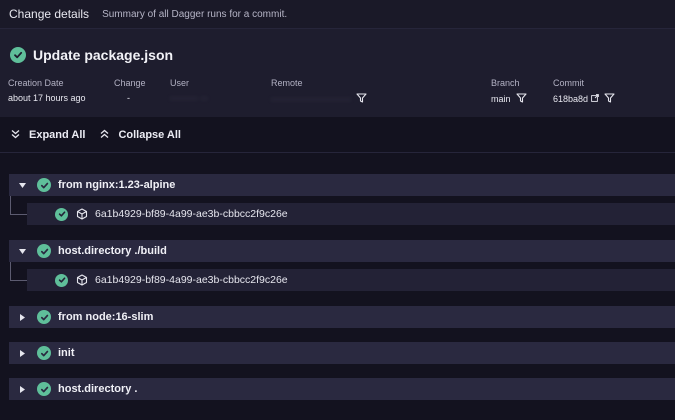 The image size is (675, 420). I want to click on collapse-all-label: Collapse All, so click(149, 135).